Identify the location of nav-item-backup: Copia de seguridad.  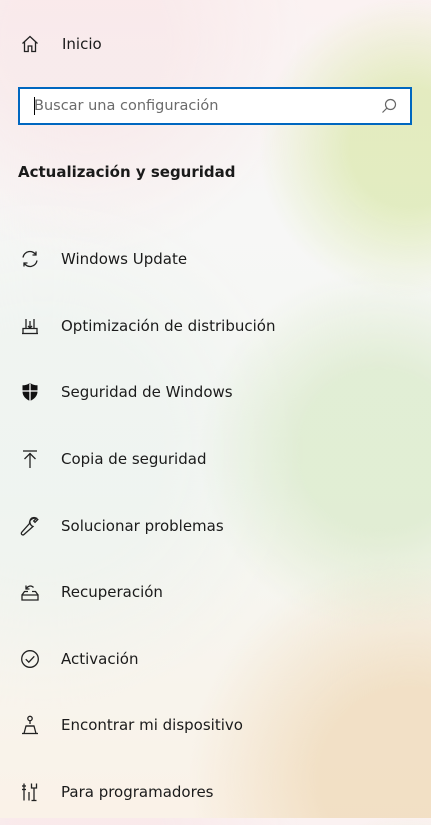
(215, 459).